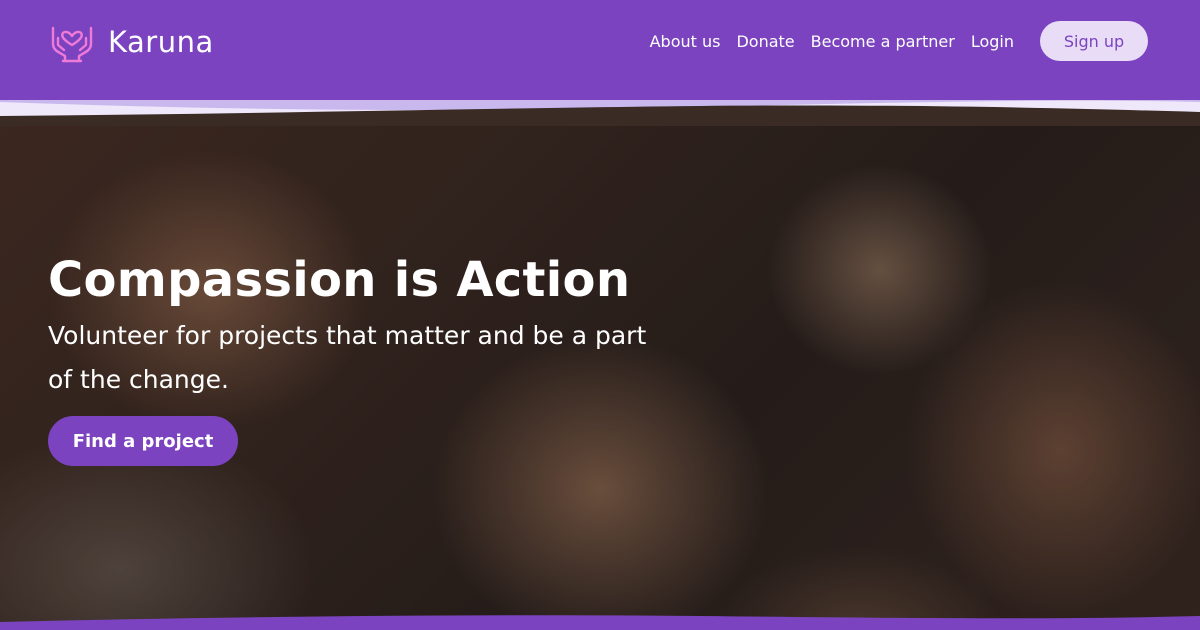 This screenshot has width=1200, height=630. Describe the element at coordinates (1094, 41) in the screenshot. I see `signup-button: Sign up` at that location.